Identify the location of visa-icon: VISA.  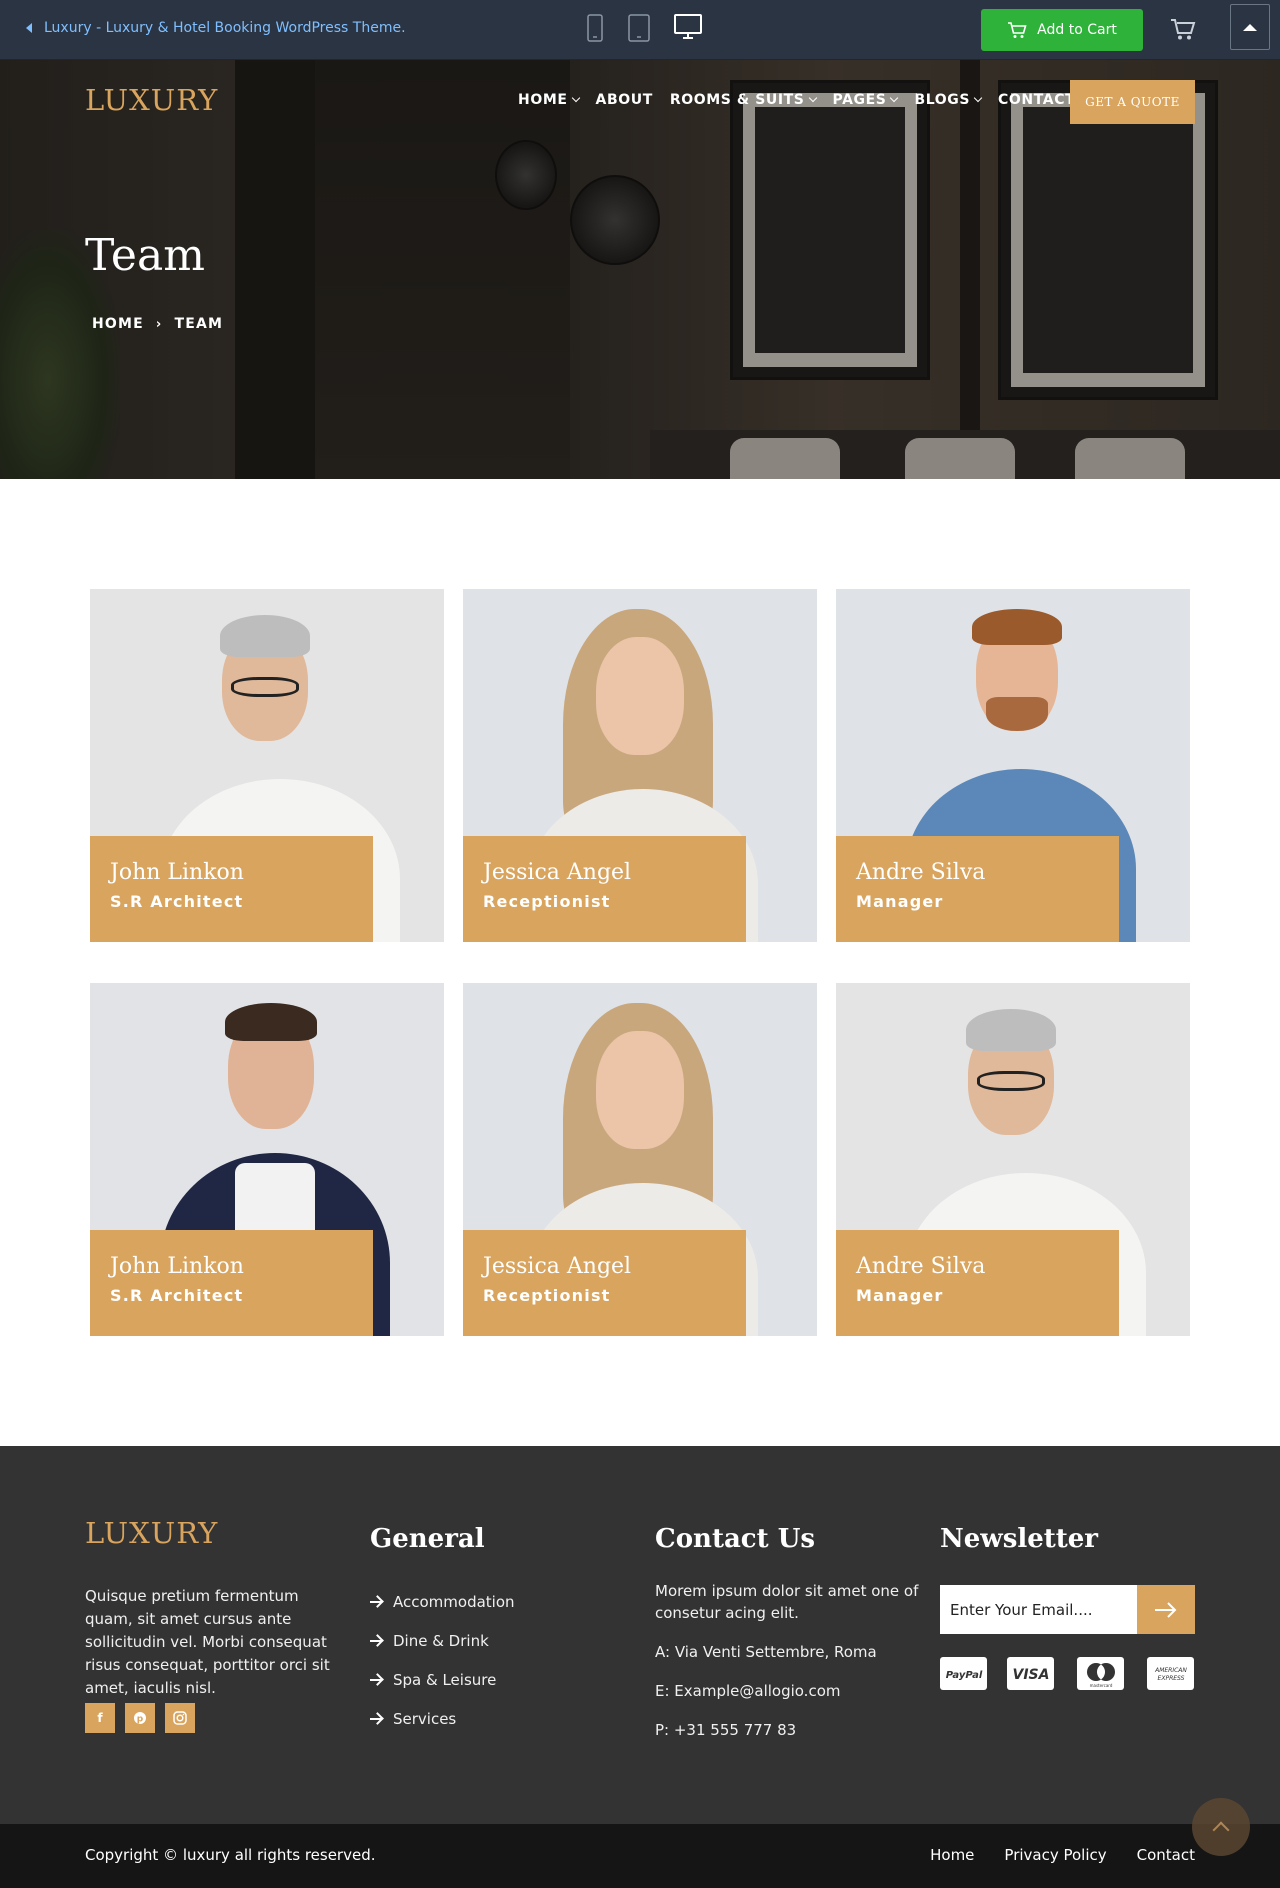
(1030, 1673).